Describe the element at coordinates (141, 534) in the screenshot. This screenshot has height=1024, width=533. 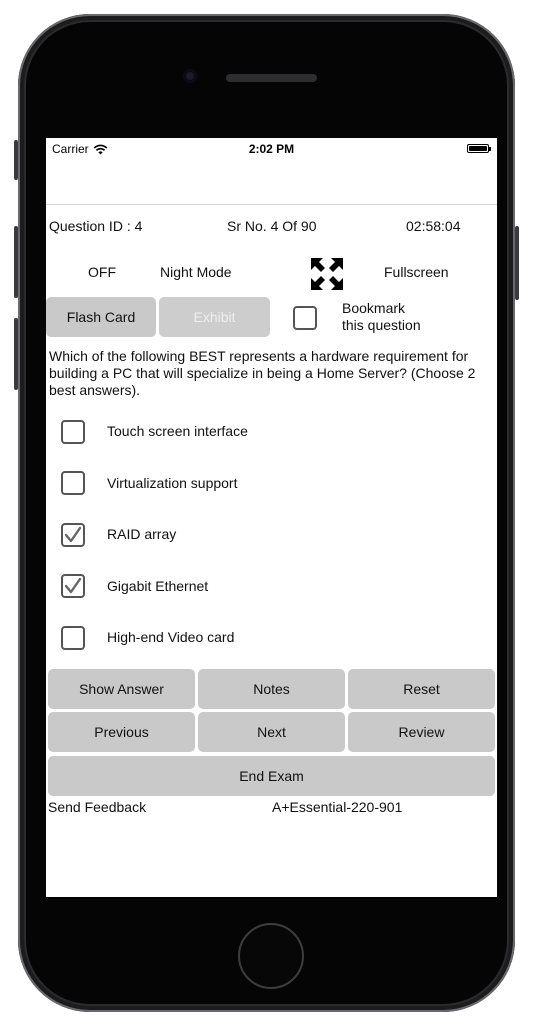
I see `option-label-raid: RAID array` at that location.